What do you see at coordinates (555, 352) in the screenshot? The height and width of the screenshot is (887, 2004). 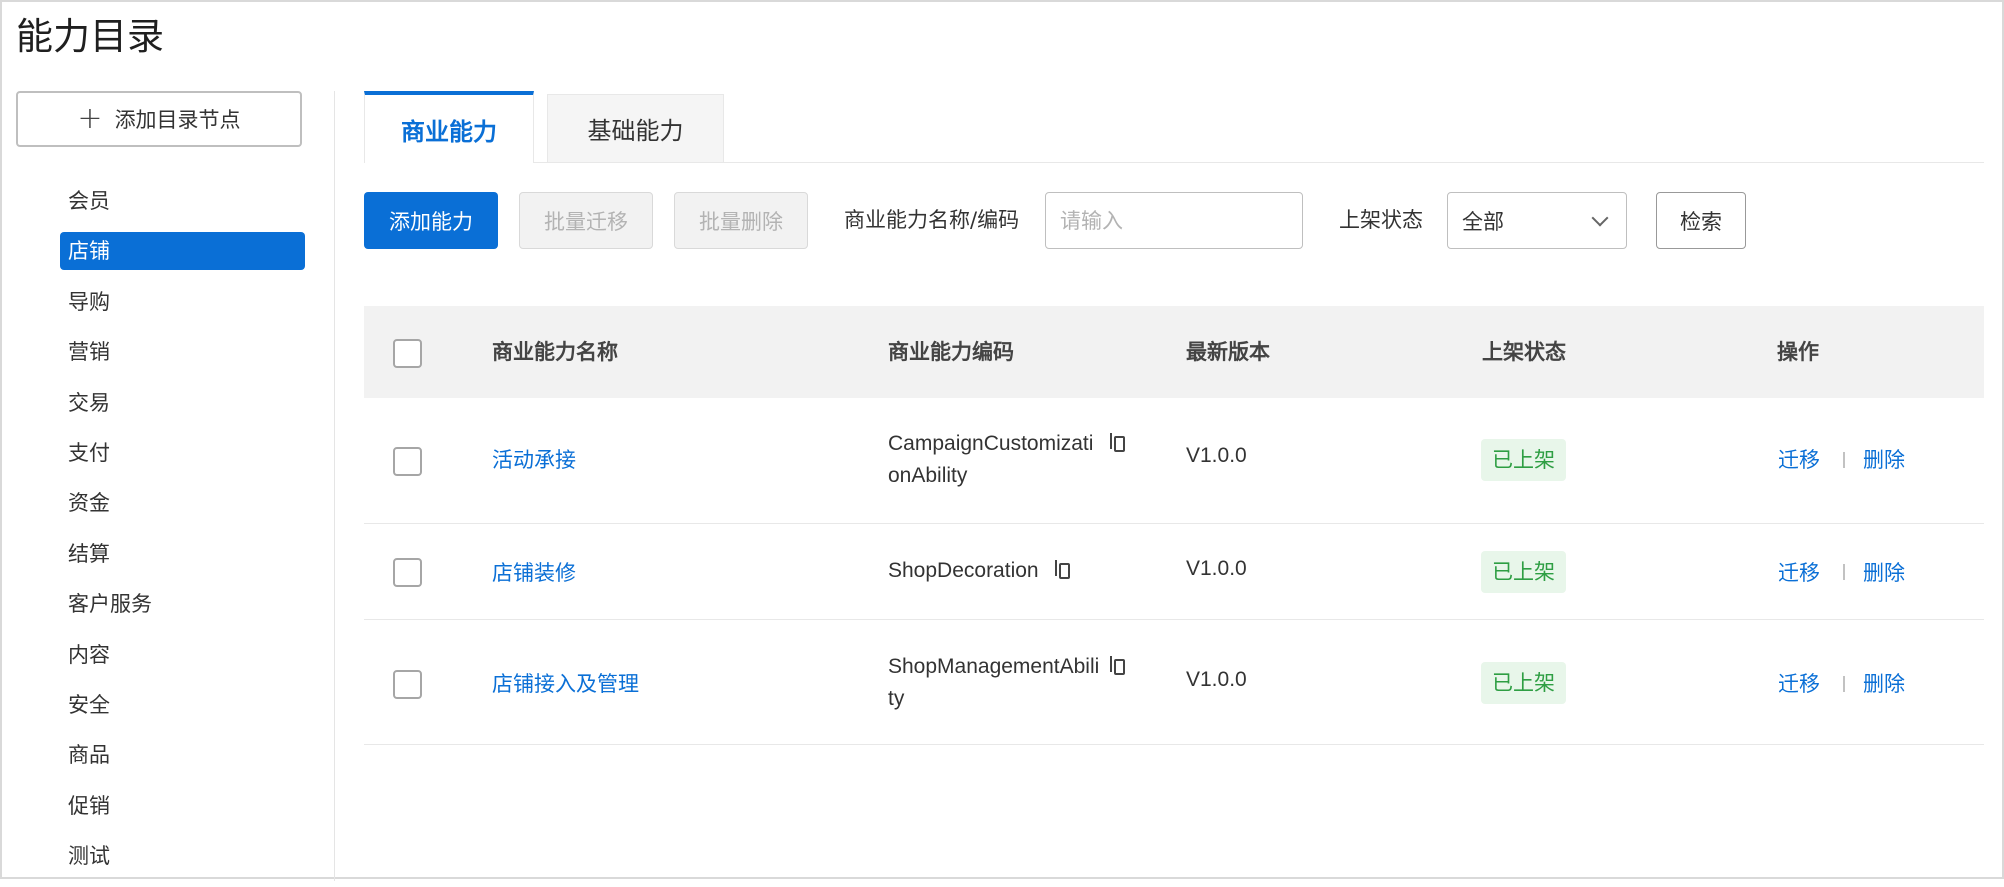 I see `column-header-name: 商业能力名称` at bounding box center [555, 352].